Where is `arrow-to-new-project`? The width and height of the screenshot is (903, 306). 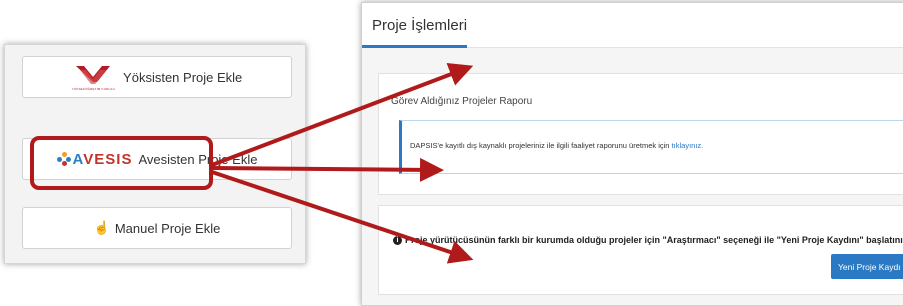
arrow-to-new-project is located at coordinates (342, 217).